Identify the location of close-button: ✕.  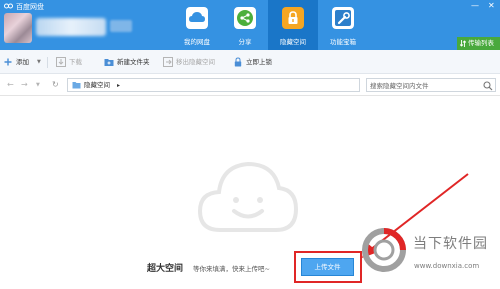
(491, 5).